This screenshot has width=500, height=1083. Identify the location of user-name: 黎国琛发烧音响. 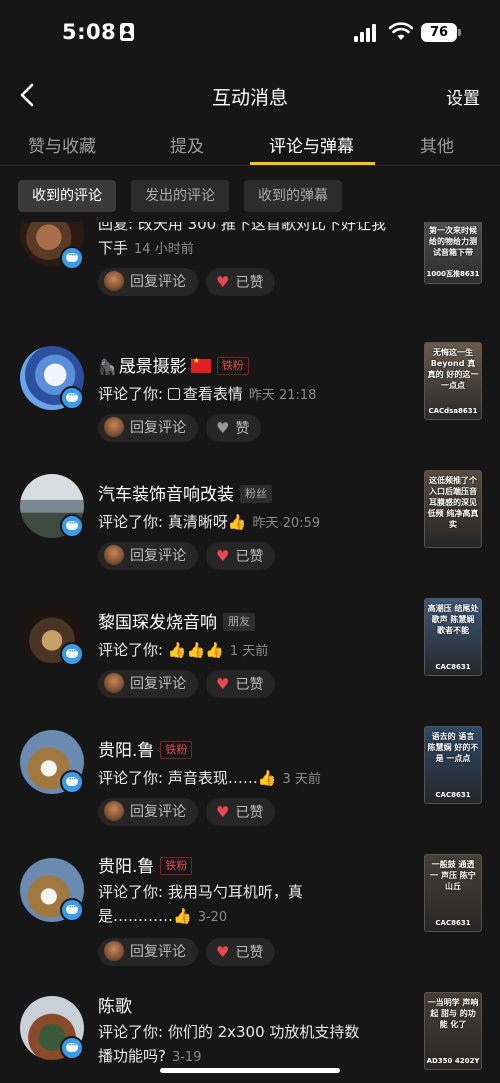
(157, 623).